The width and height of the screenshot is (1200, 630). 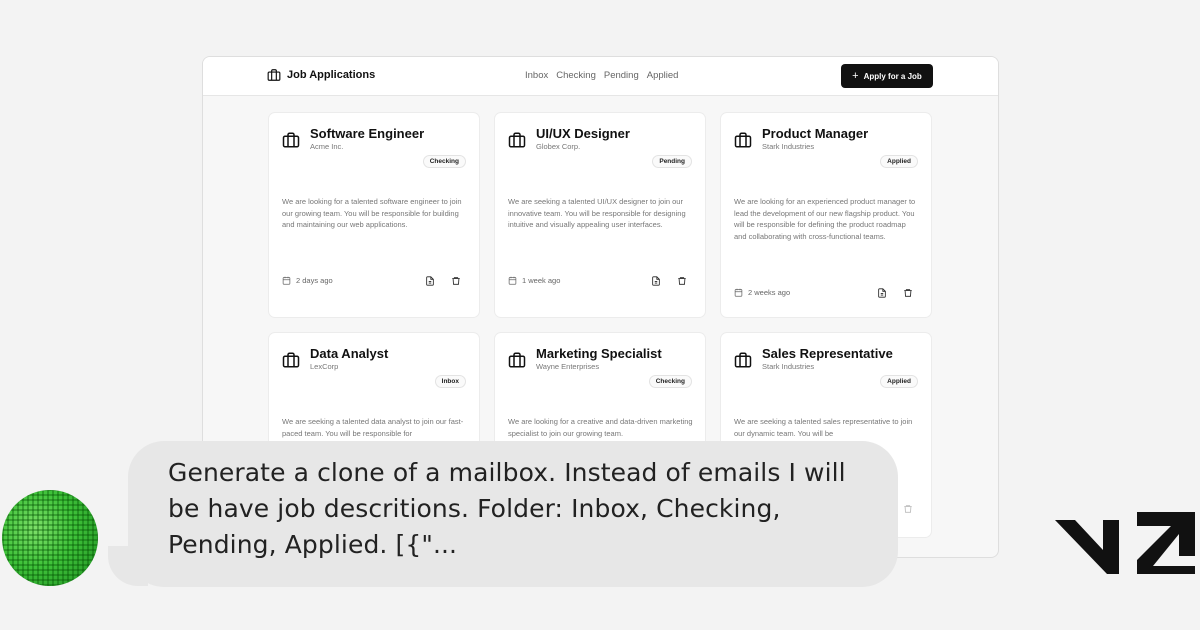 I want to click on job-title: Marketing Specialist, so click(x=599, y=353).